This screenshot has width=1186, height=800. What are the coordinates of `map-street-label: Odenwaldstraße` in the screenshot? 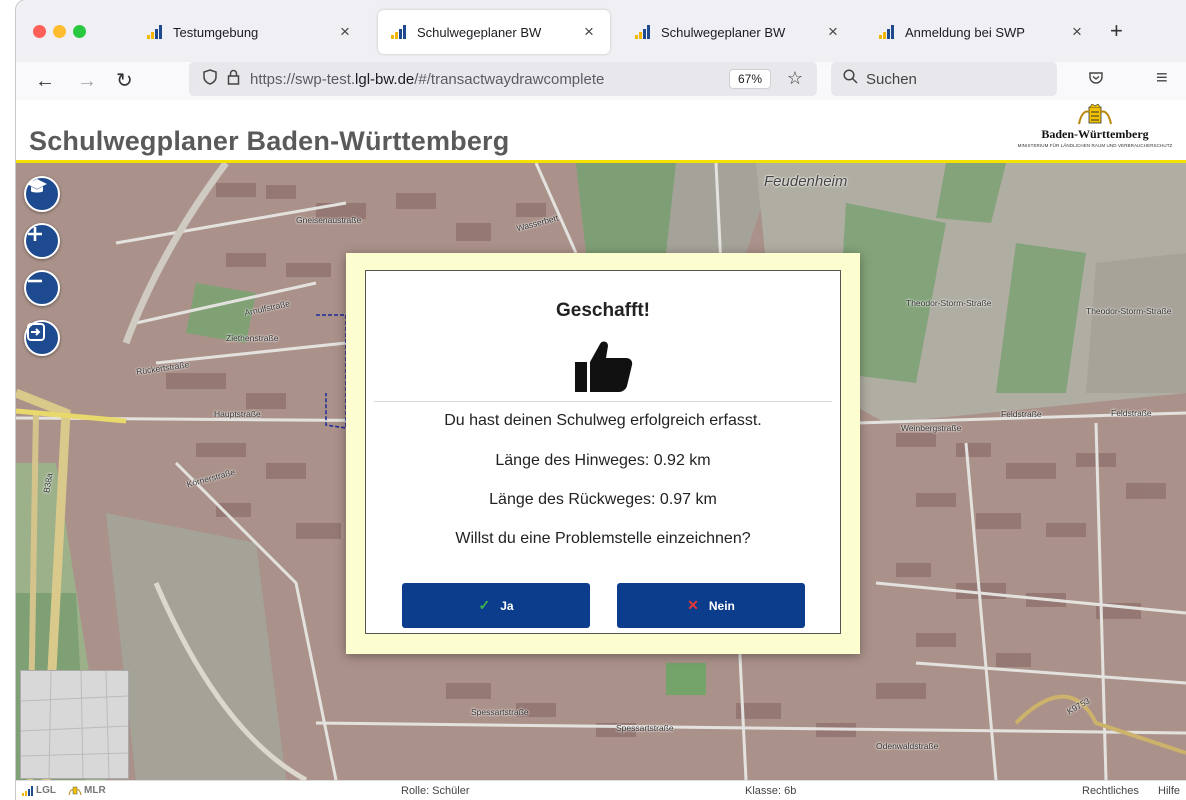 It's located at (907, 746).